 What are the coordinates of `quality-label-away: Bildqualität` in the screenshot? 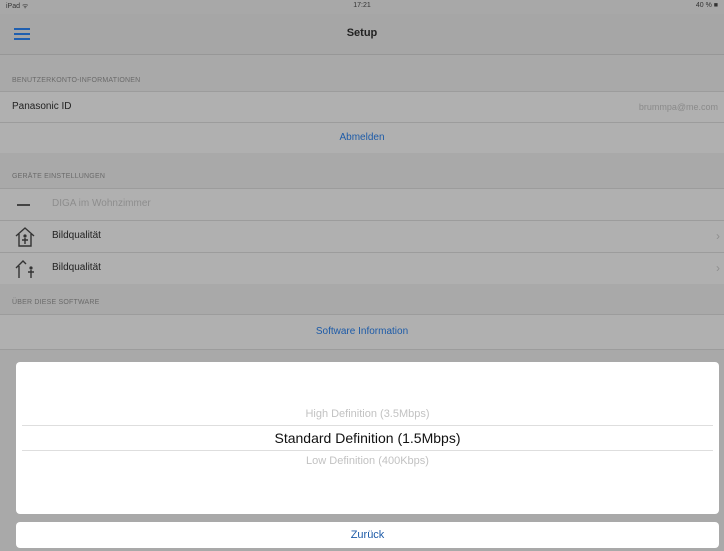 It's located at (76, 267).